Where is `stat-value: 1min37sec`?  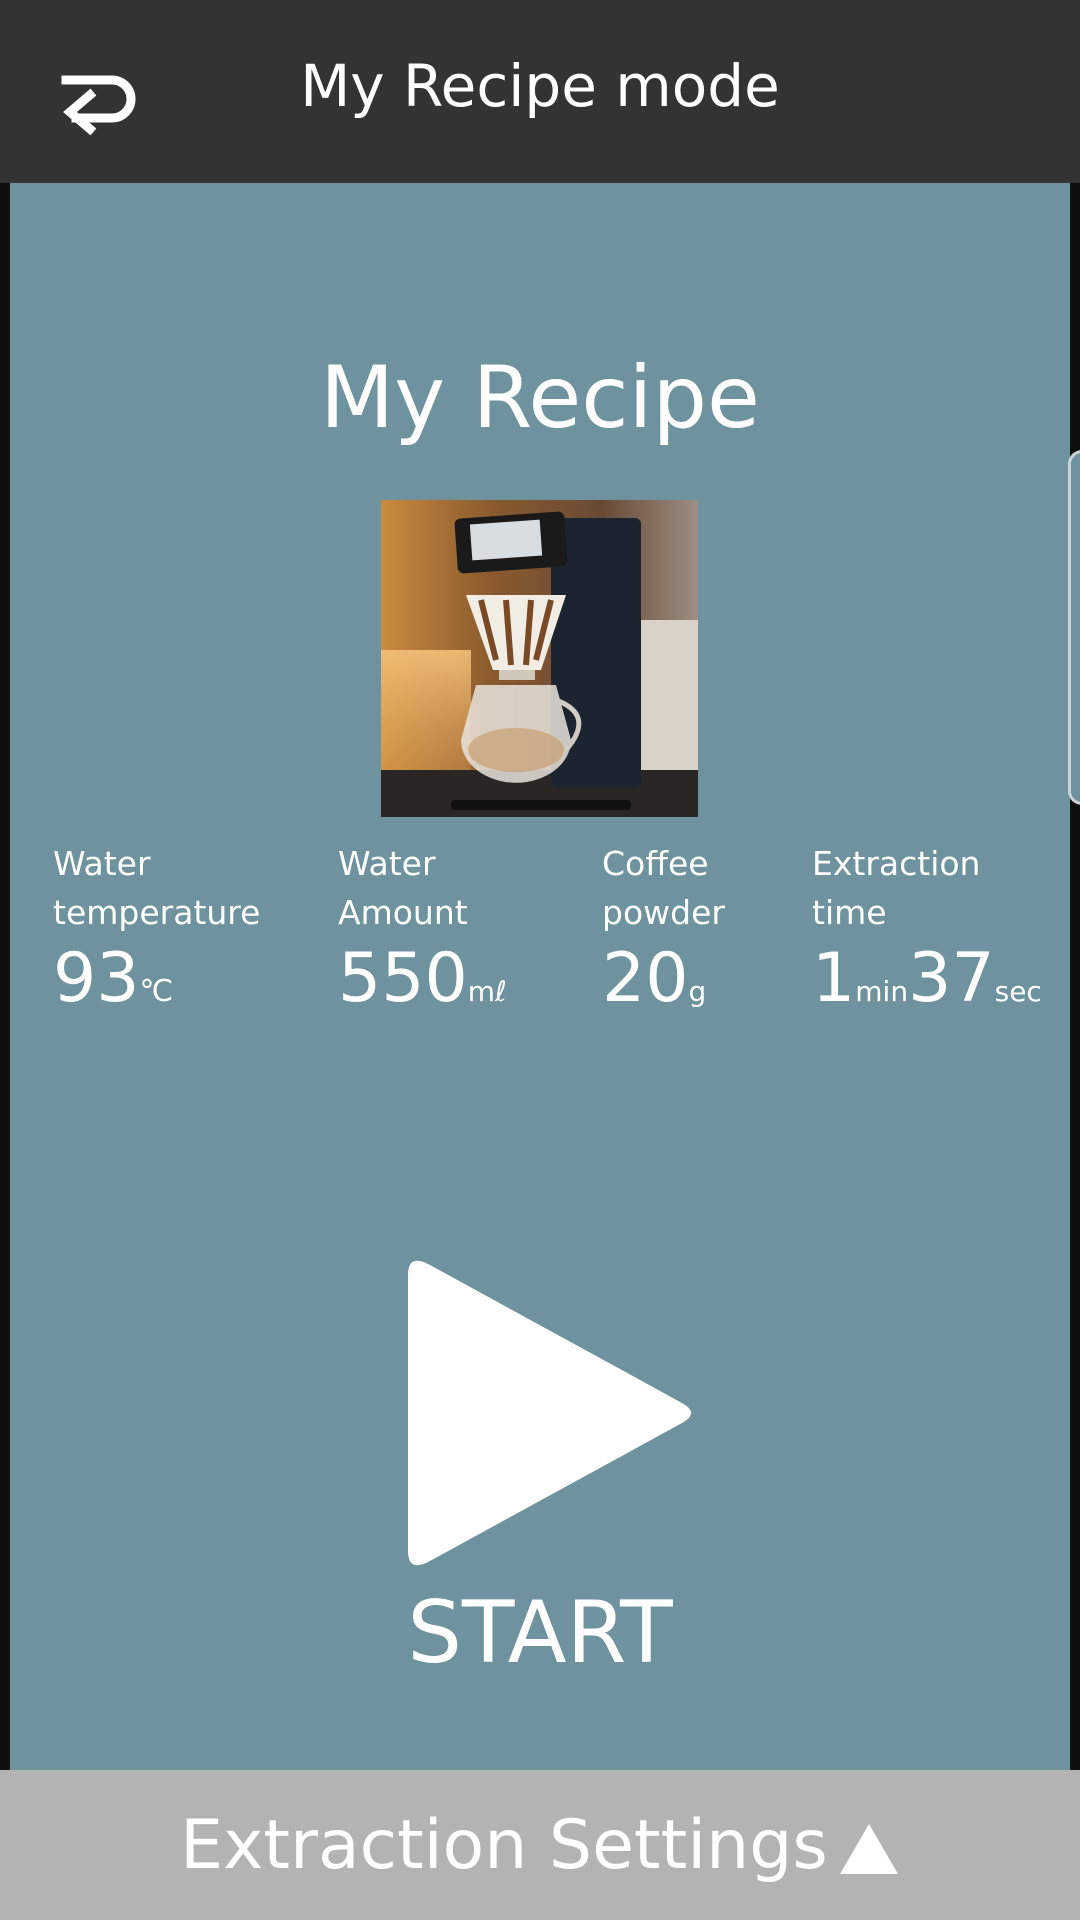
stat-value: 1min37sec is located at coordinates (927, 979).